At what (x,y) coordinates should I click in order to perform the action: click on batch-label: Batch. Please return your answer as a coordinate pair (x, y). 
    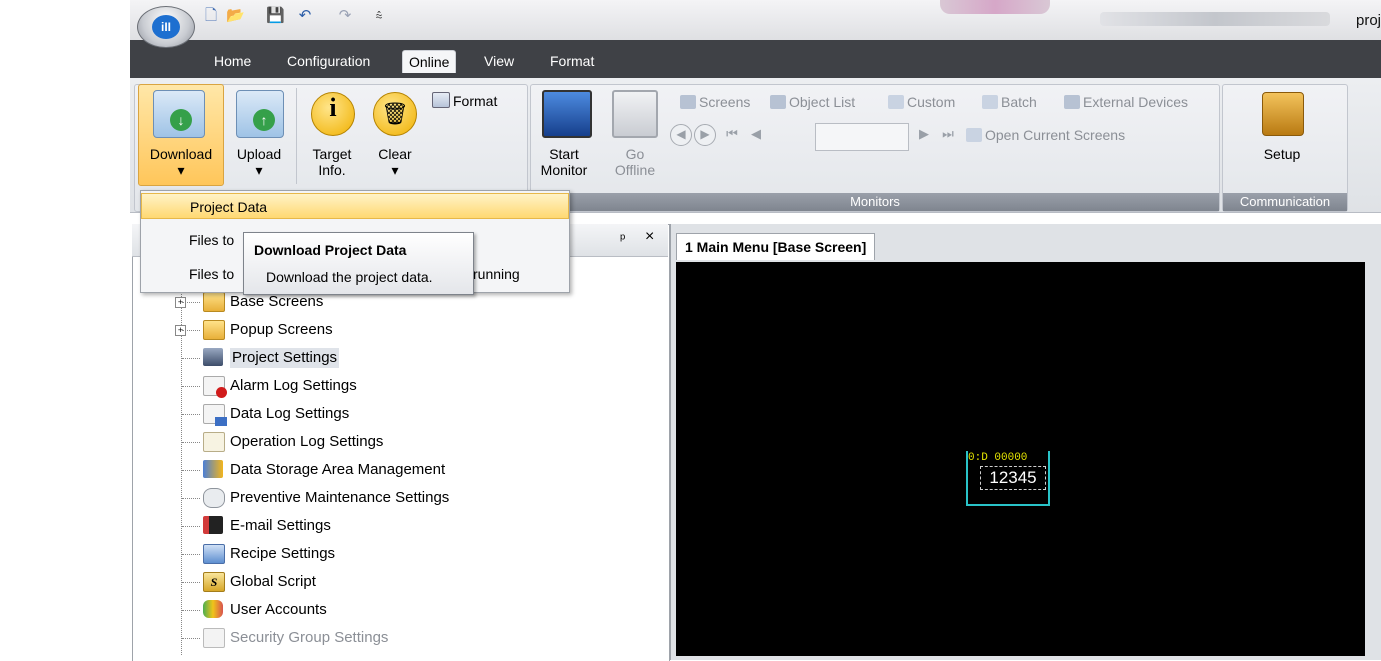
    Looking at the image, I should click on (1019, 102).